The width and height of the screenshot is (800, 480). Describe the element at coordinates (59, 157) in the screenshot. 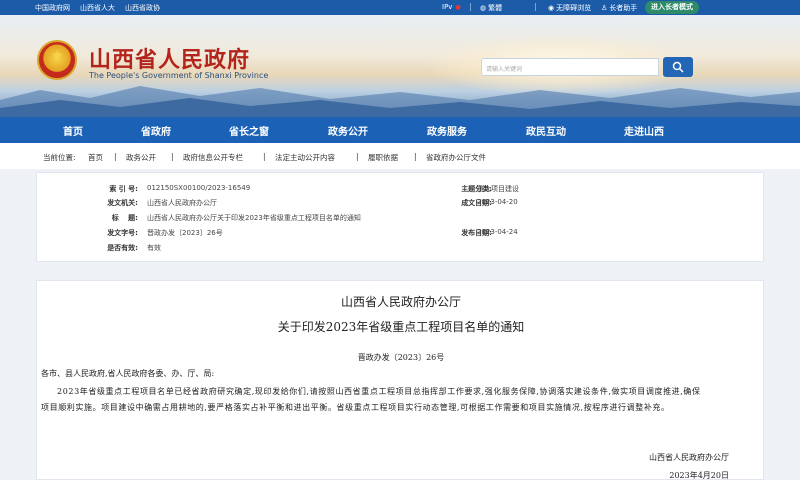

I see `breadcrumb-label: 当前位置:` at that location.